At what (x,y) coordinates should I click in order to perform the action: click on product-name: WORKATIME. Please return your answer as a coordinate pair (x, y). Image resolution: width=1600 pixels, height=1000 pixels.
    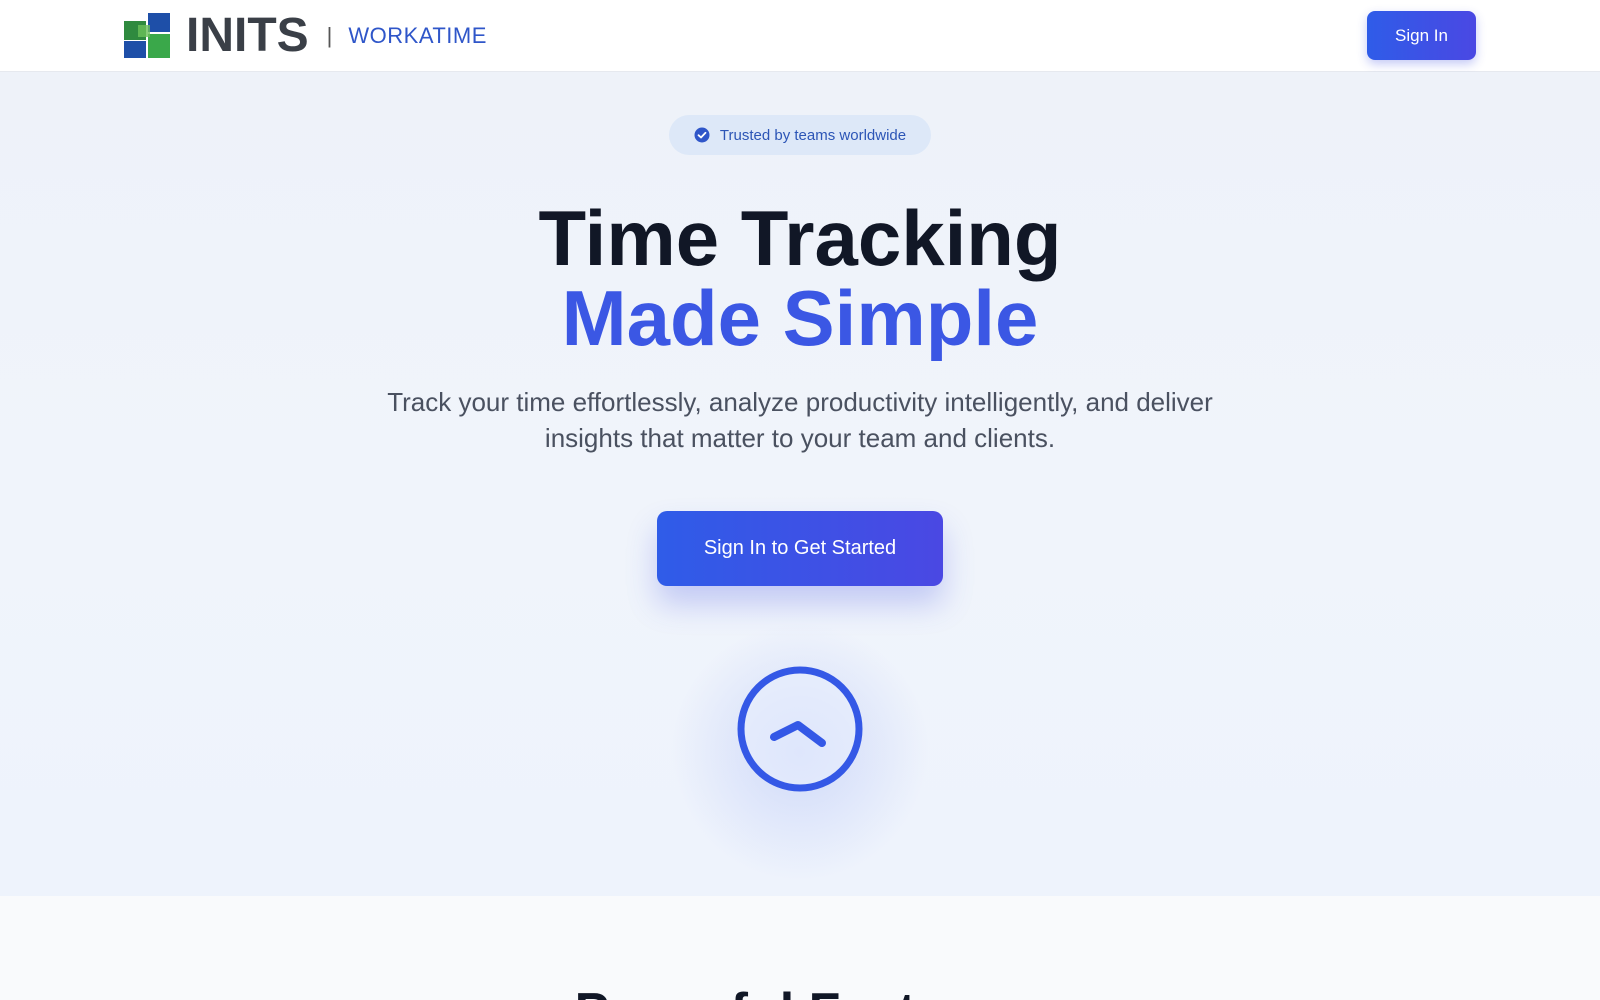
    Looking at the image, I should click on (417, 35).